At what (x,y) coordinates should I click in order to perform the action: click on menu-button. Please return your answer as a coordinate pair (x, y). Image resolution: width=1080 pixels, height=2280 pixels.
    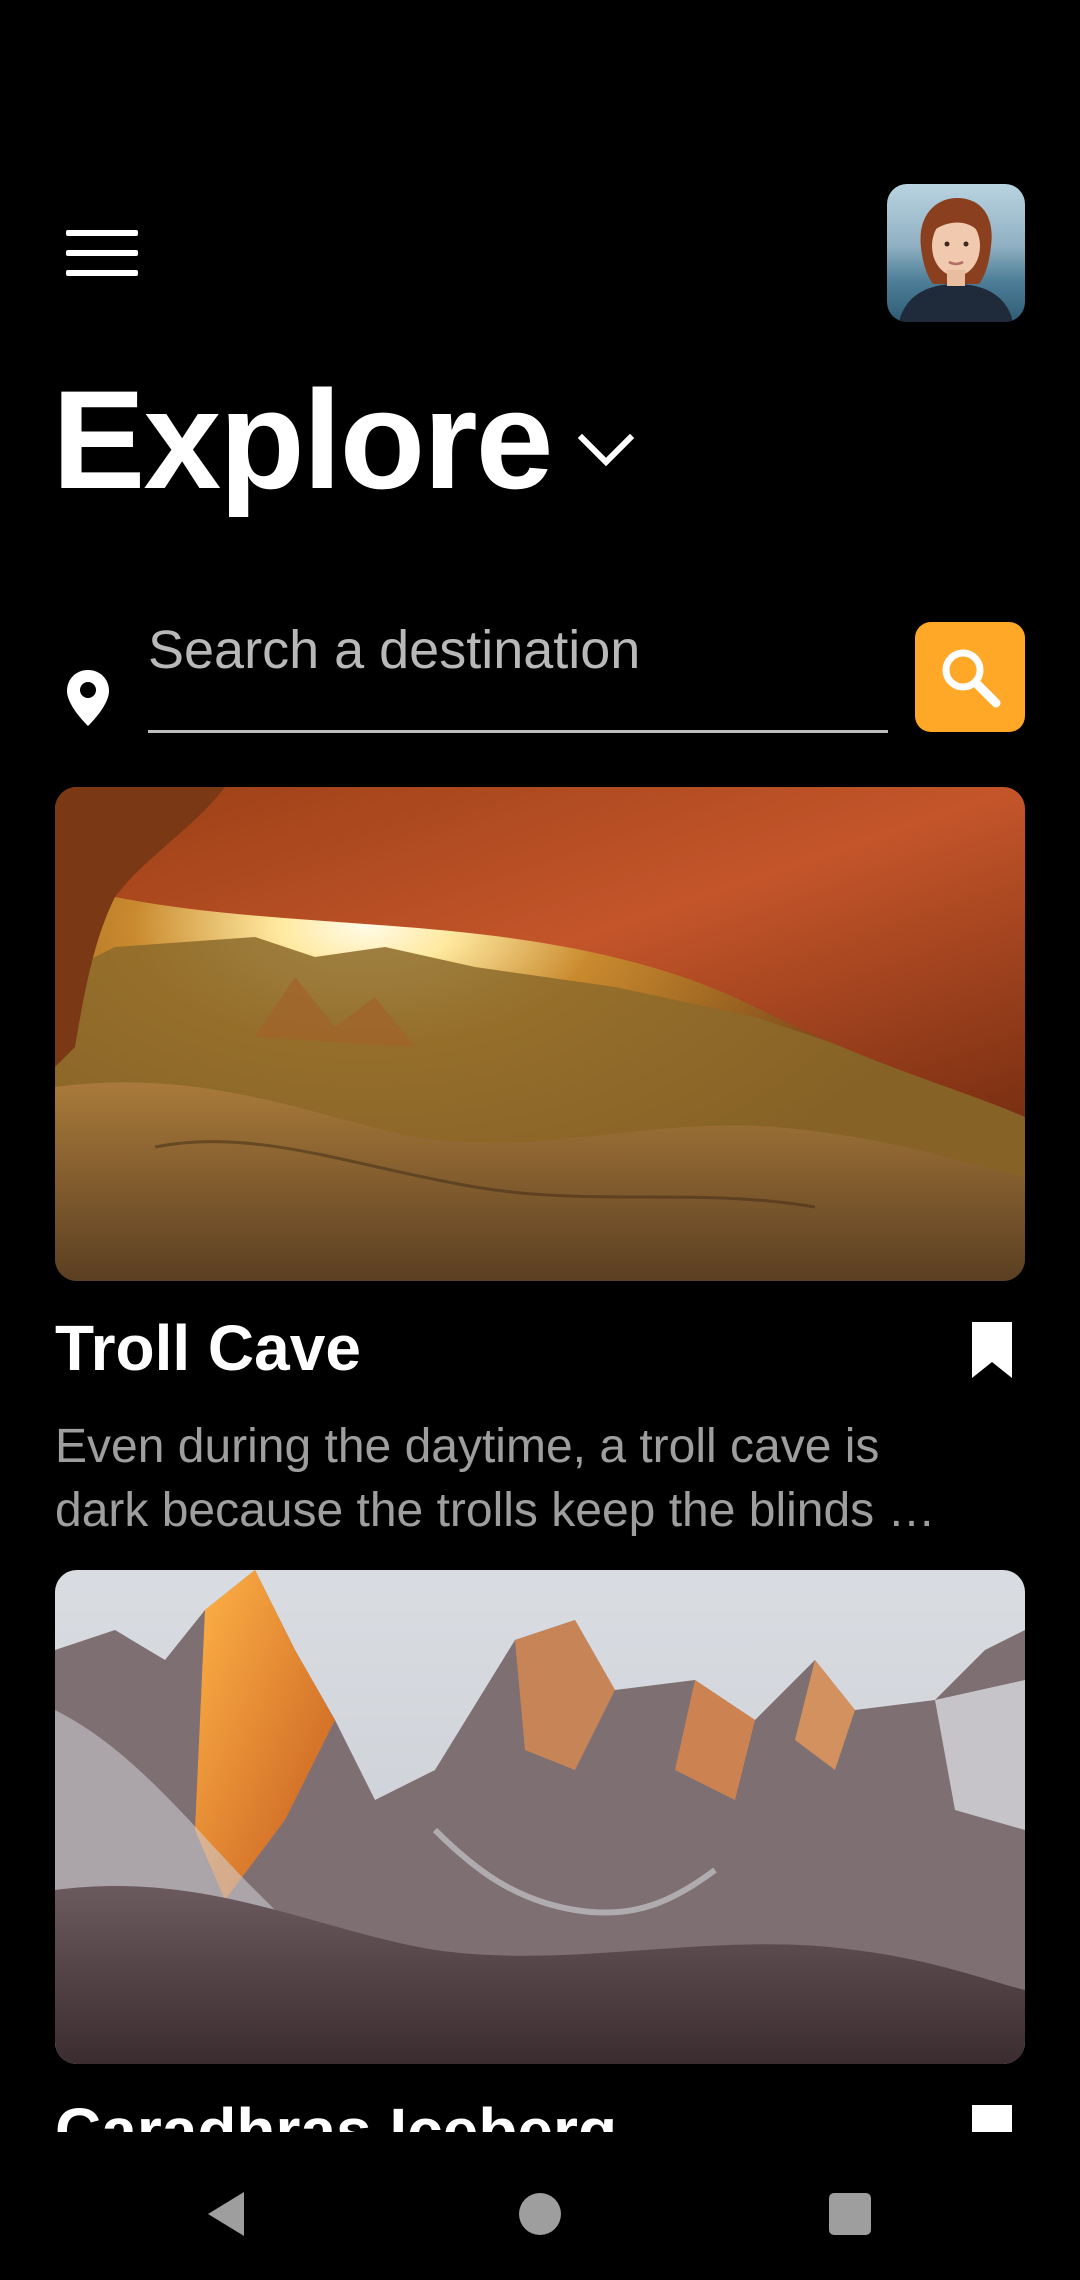
    Looking at the image, I should click on (102, 253).